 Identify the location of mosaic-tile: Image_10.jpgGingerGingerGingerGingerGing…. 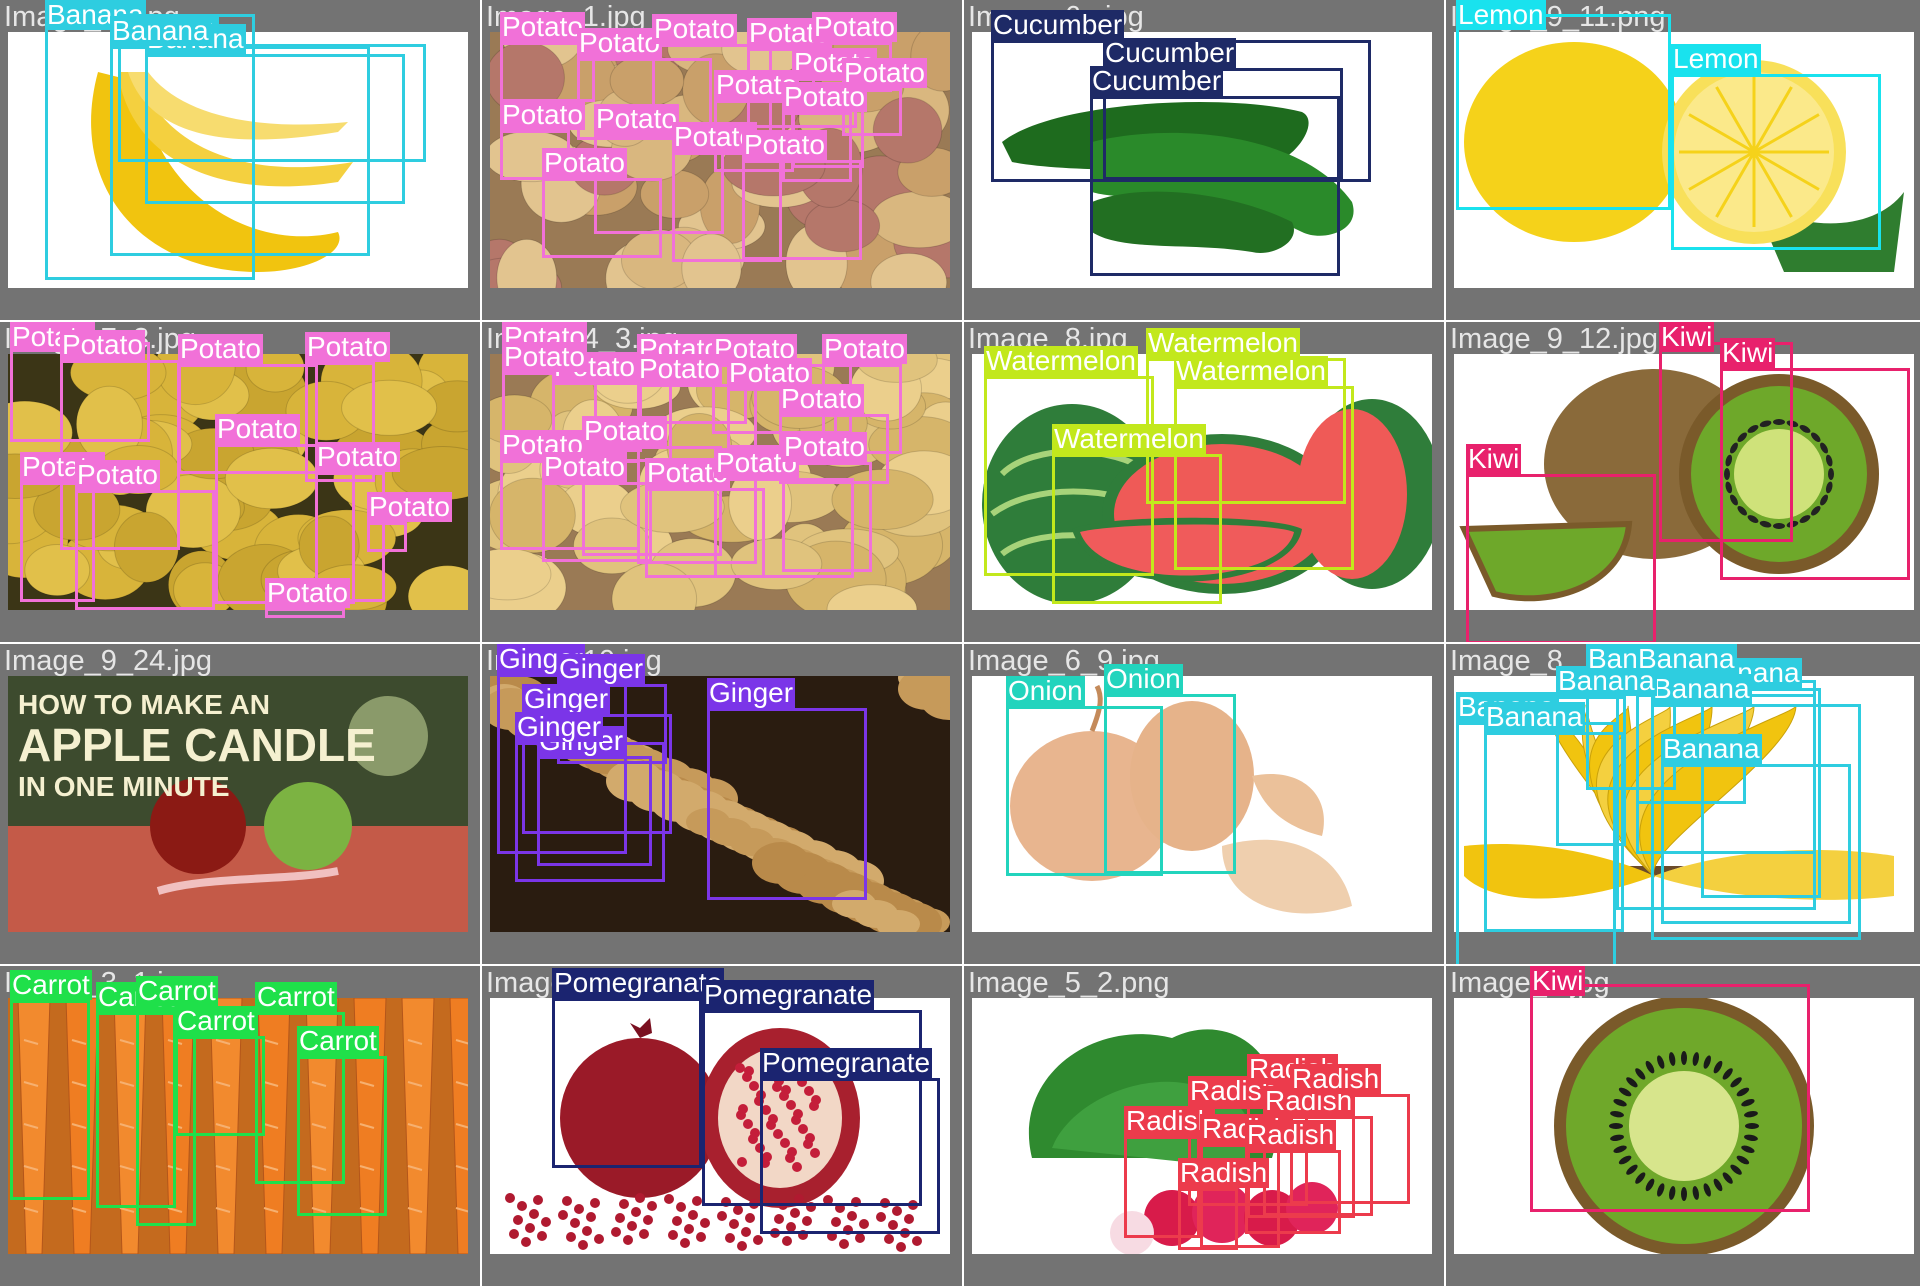
(722, 804).